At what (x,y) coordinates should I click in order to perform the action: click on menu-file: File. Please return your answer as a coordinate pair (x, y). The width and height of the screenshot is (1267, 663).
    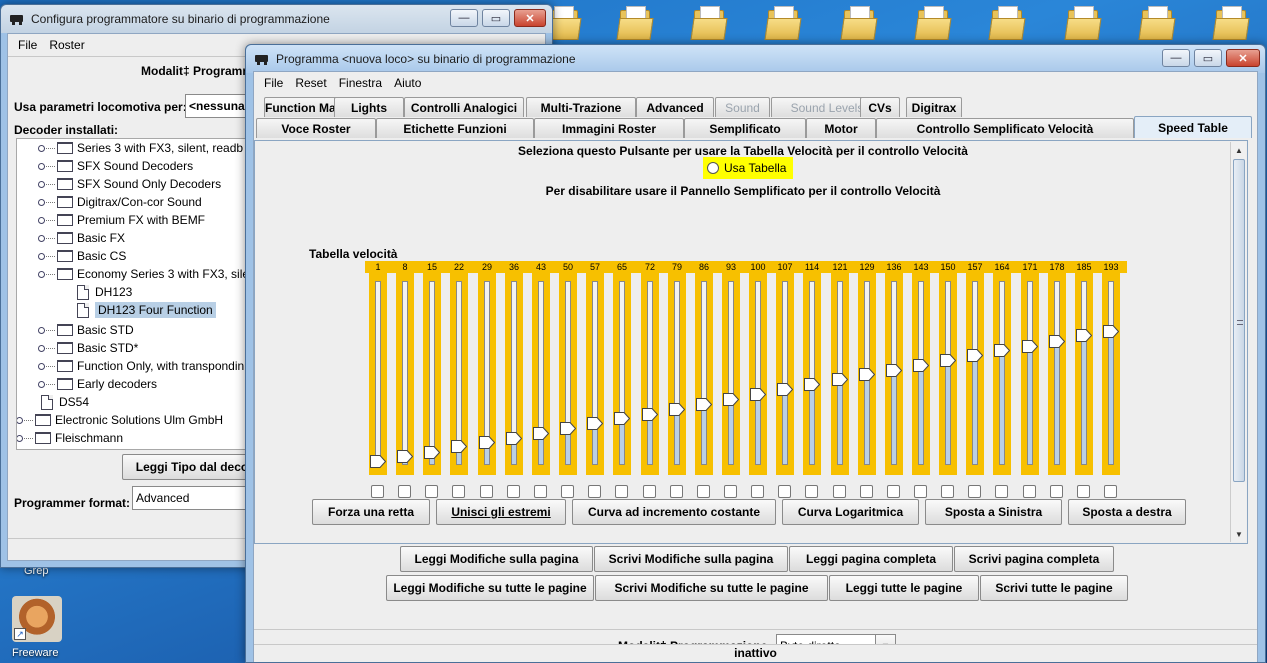
    Looking at the image, I should click on (27, 45).